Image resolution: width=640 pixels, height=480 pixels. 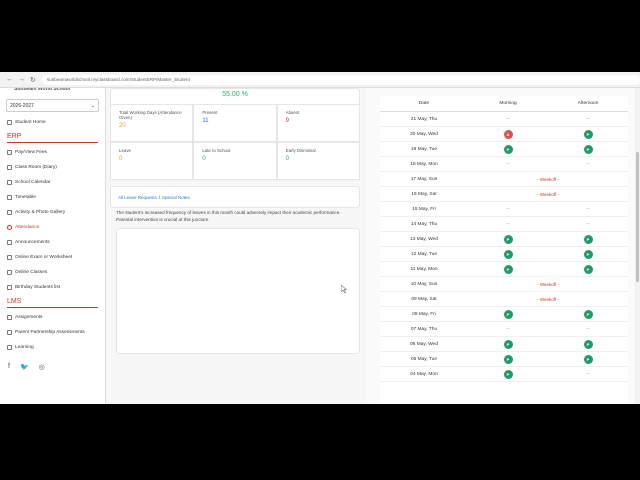 What do you see at coordinates (38, 287) in the screenshot?
I see `sidebar-item-label: Birthday Students list` at bounding box center [38, 287].